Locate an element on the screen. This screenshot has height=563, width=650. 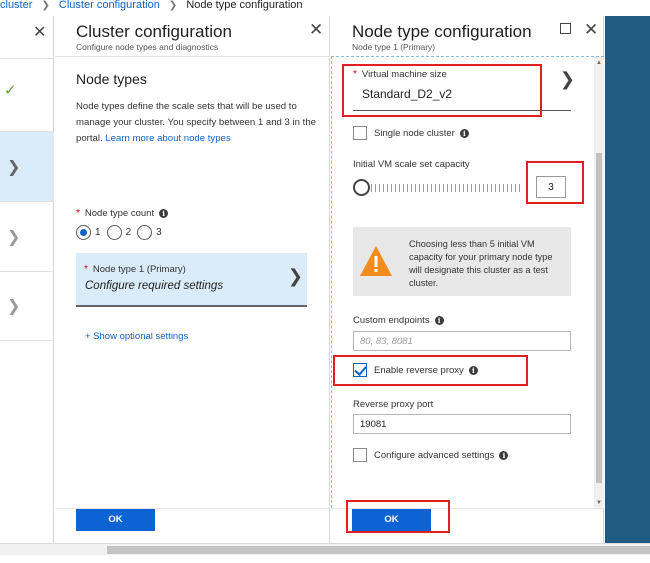
node-type-count-label: * Node type count i is located at coordinates (122, 213).